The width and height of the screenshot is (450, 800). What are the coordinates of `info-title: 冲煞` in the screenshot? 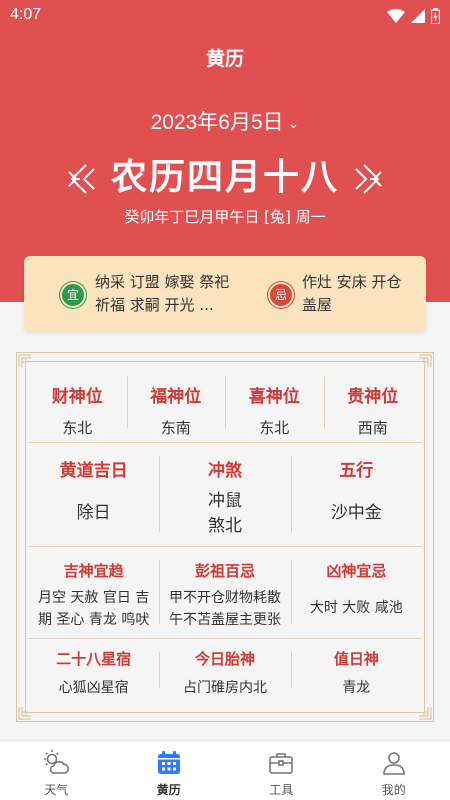 It's located at (224, 471).